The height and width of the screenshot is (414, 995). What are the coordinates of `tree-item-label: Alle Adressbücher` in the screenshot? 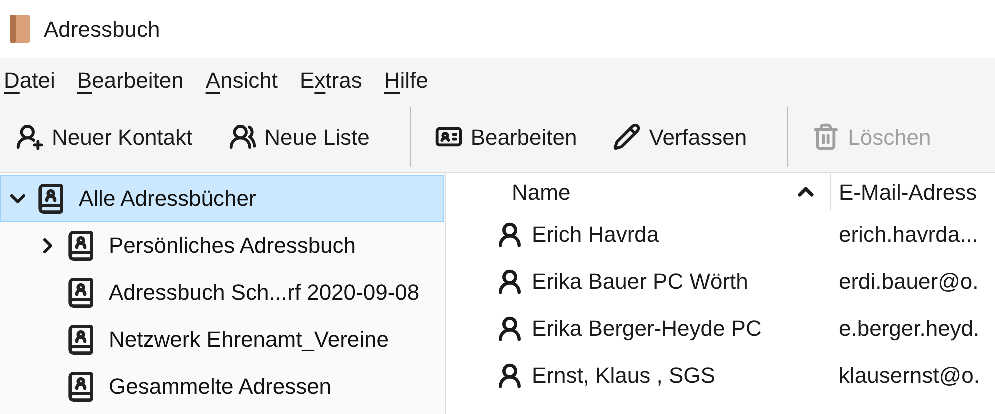 It's located at (167, 199).